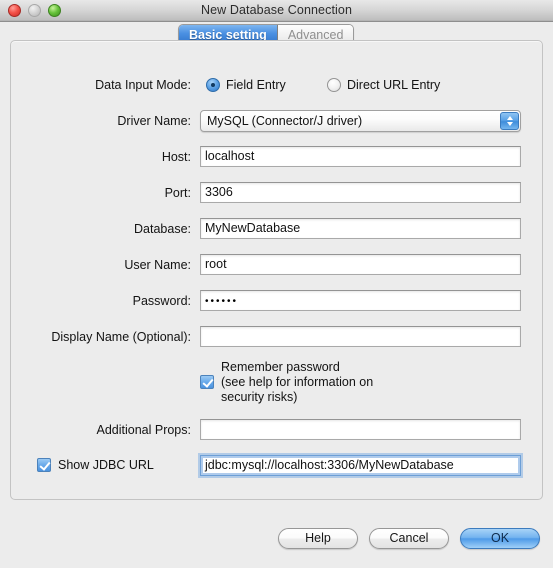  I want to click on data-input-mode-label: Data Input Mode:, so click(143, 85).